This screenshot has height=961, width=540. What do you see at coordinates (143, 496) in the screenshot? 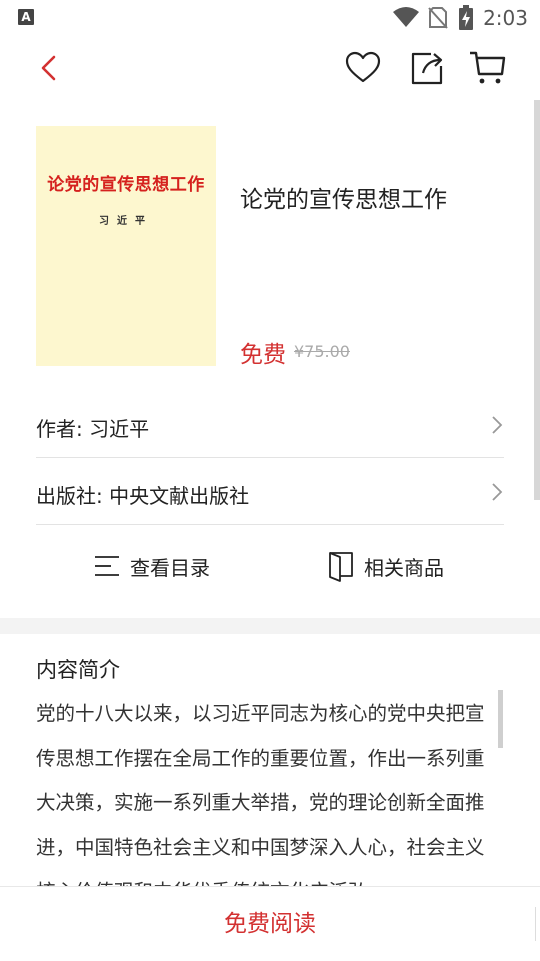
I see `publisher-label: 出版社: 中央文献出版社` at bounding box center [143, 496].